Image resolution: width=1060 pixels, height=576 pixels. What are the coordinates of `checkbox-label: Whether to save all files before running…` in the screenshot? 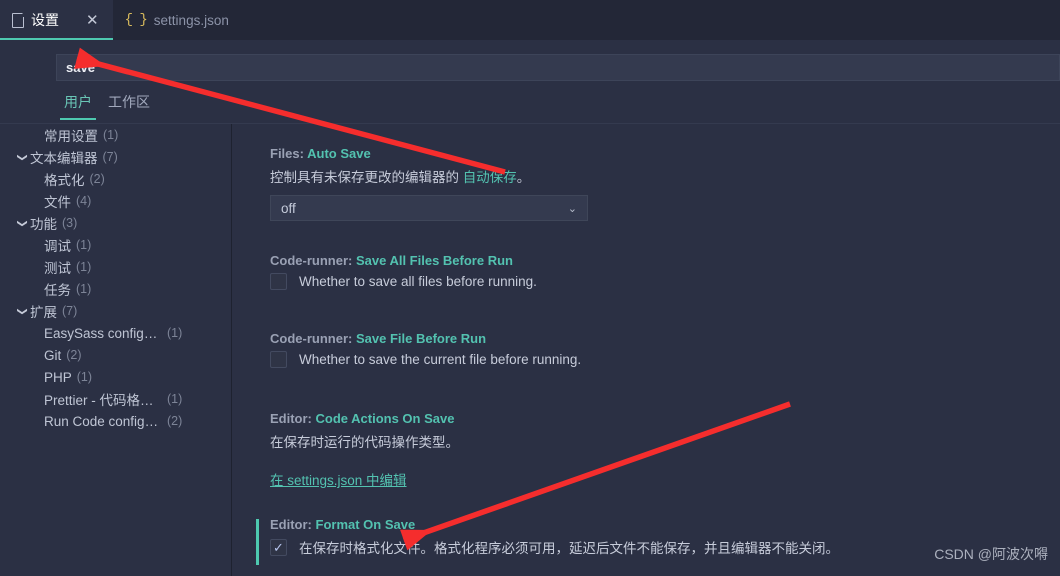 It's located at (418, 281).